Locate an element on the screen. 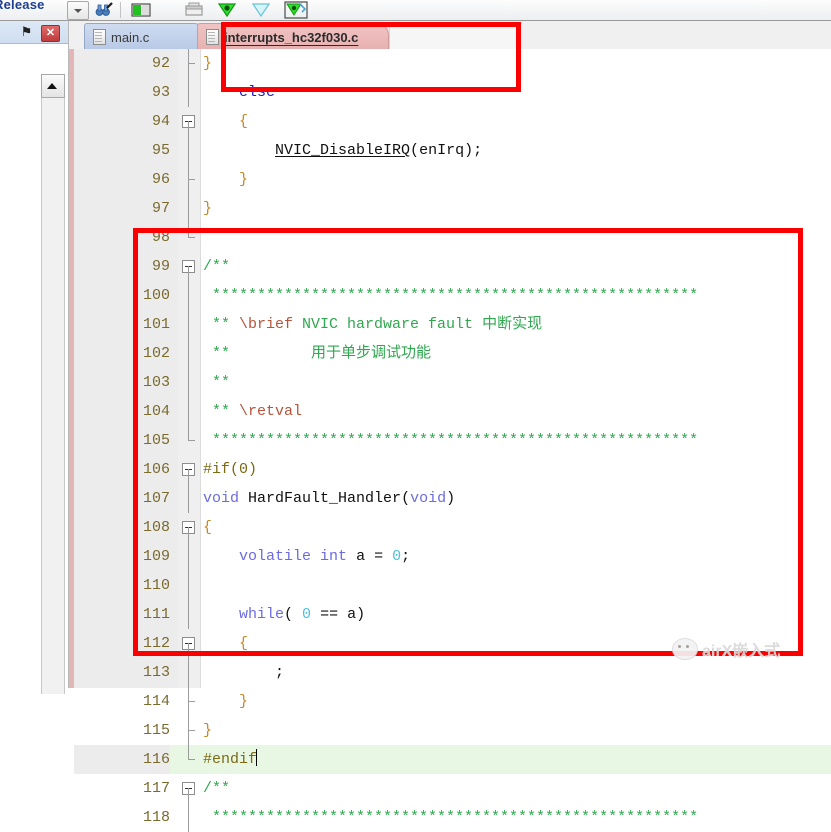  line-number: 118 is located at coordinates (156, 817).